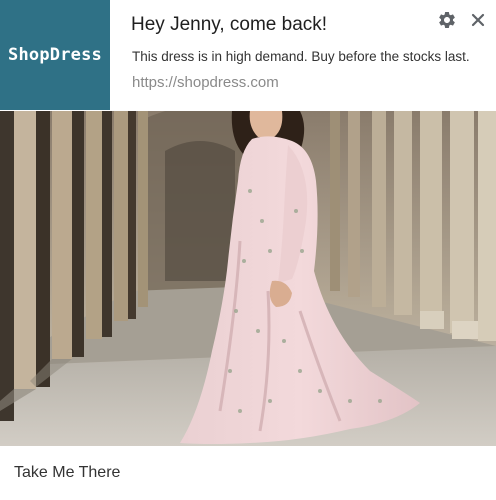  I want to click on take-me-there-label: Take Me There, so click(67, 472).